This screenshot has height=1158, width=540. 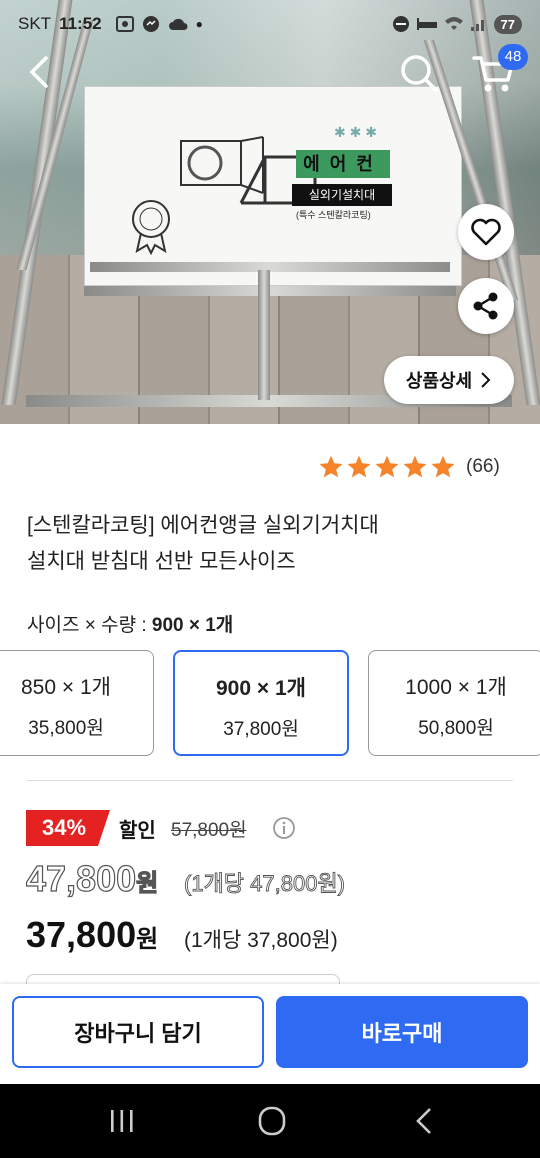 I want to click on discount-badge: 34%, so click(x=68, y=828).